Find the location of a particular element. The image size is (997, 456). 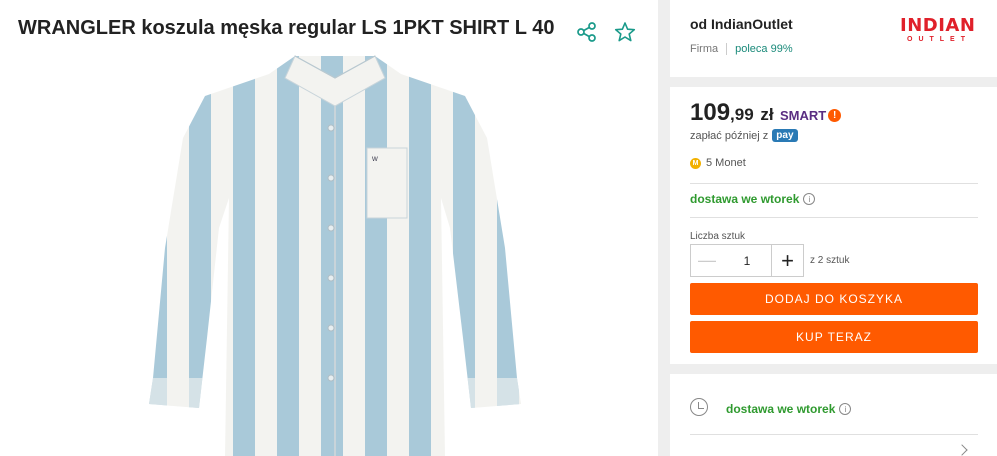

quantity-available: z 2 sztuk is located at coordinates (830, 260).